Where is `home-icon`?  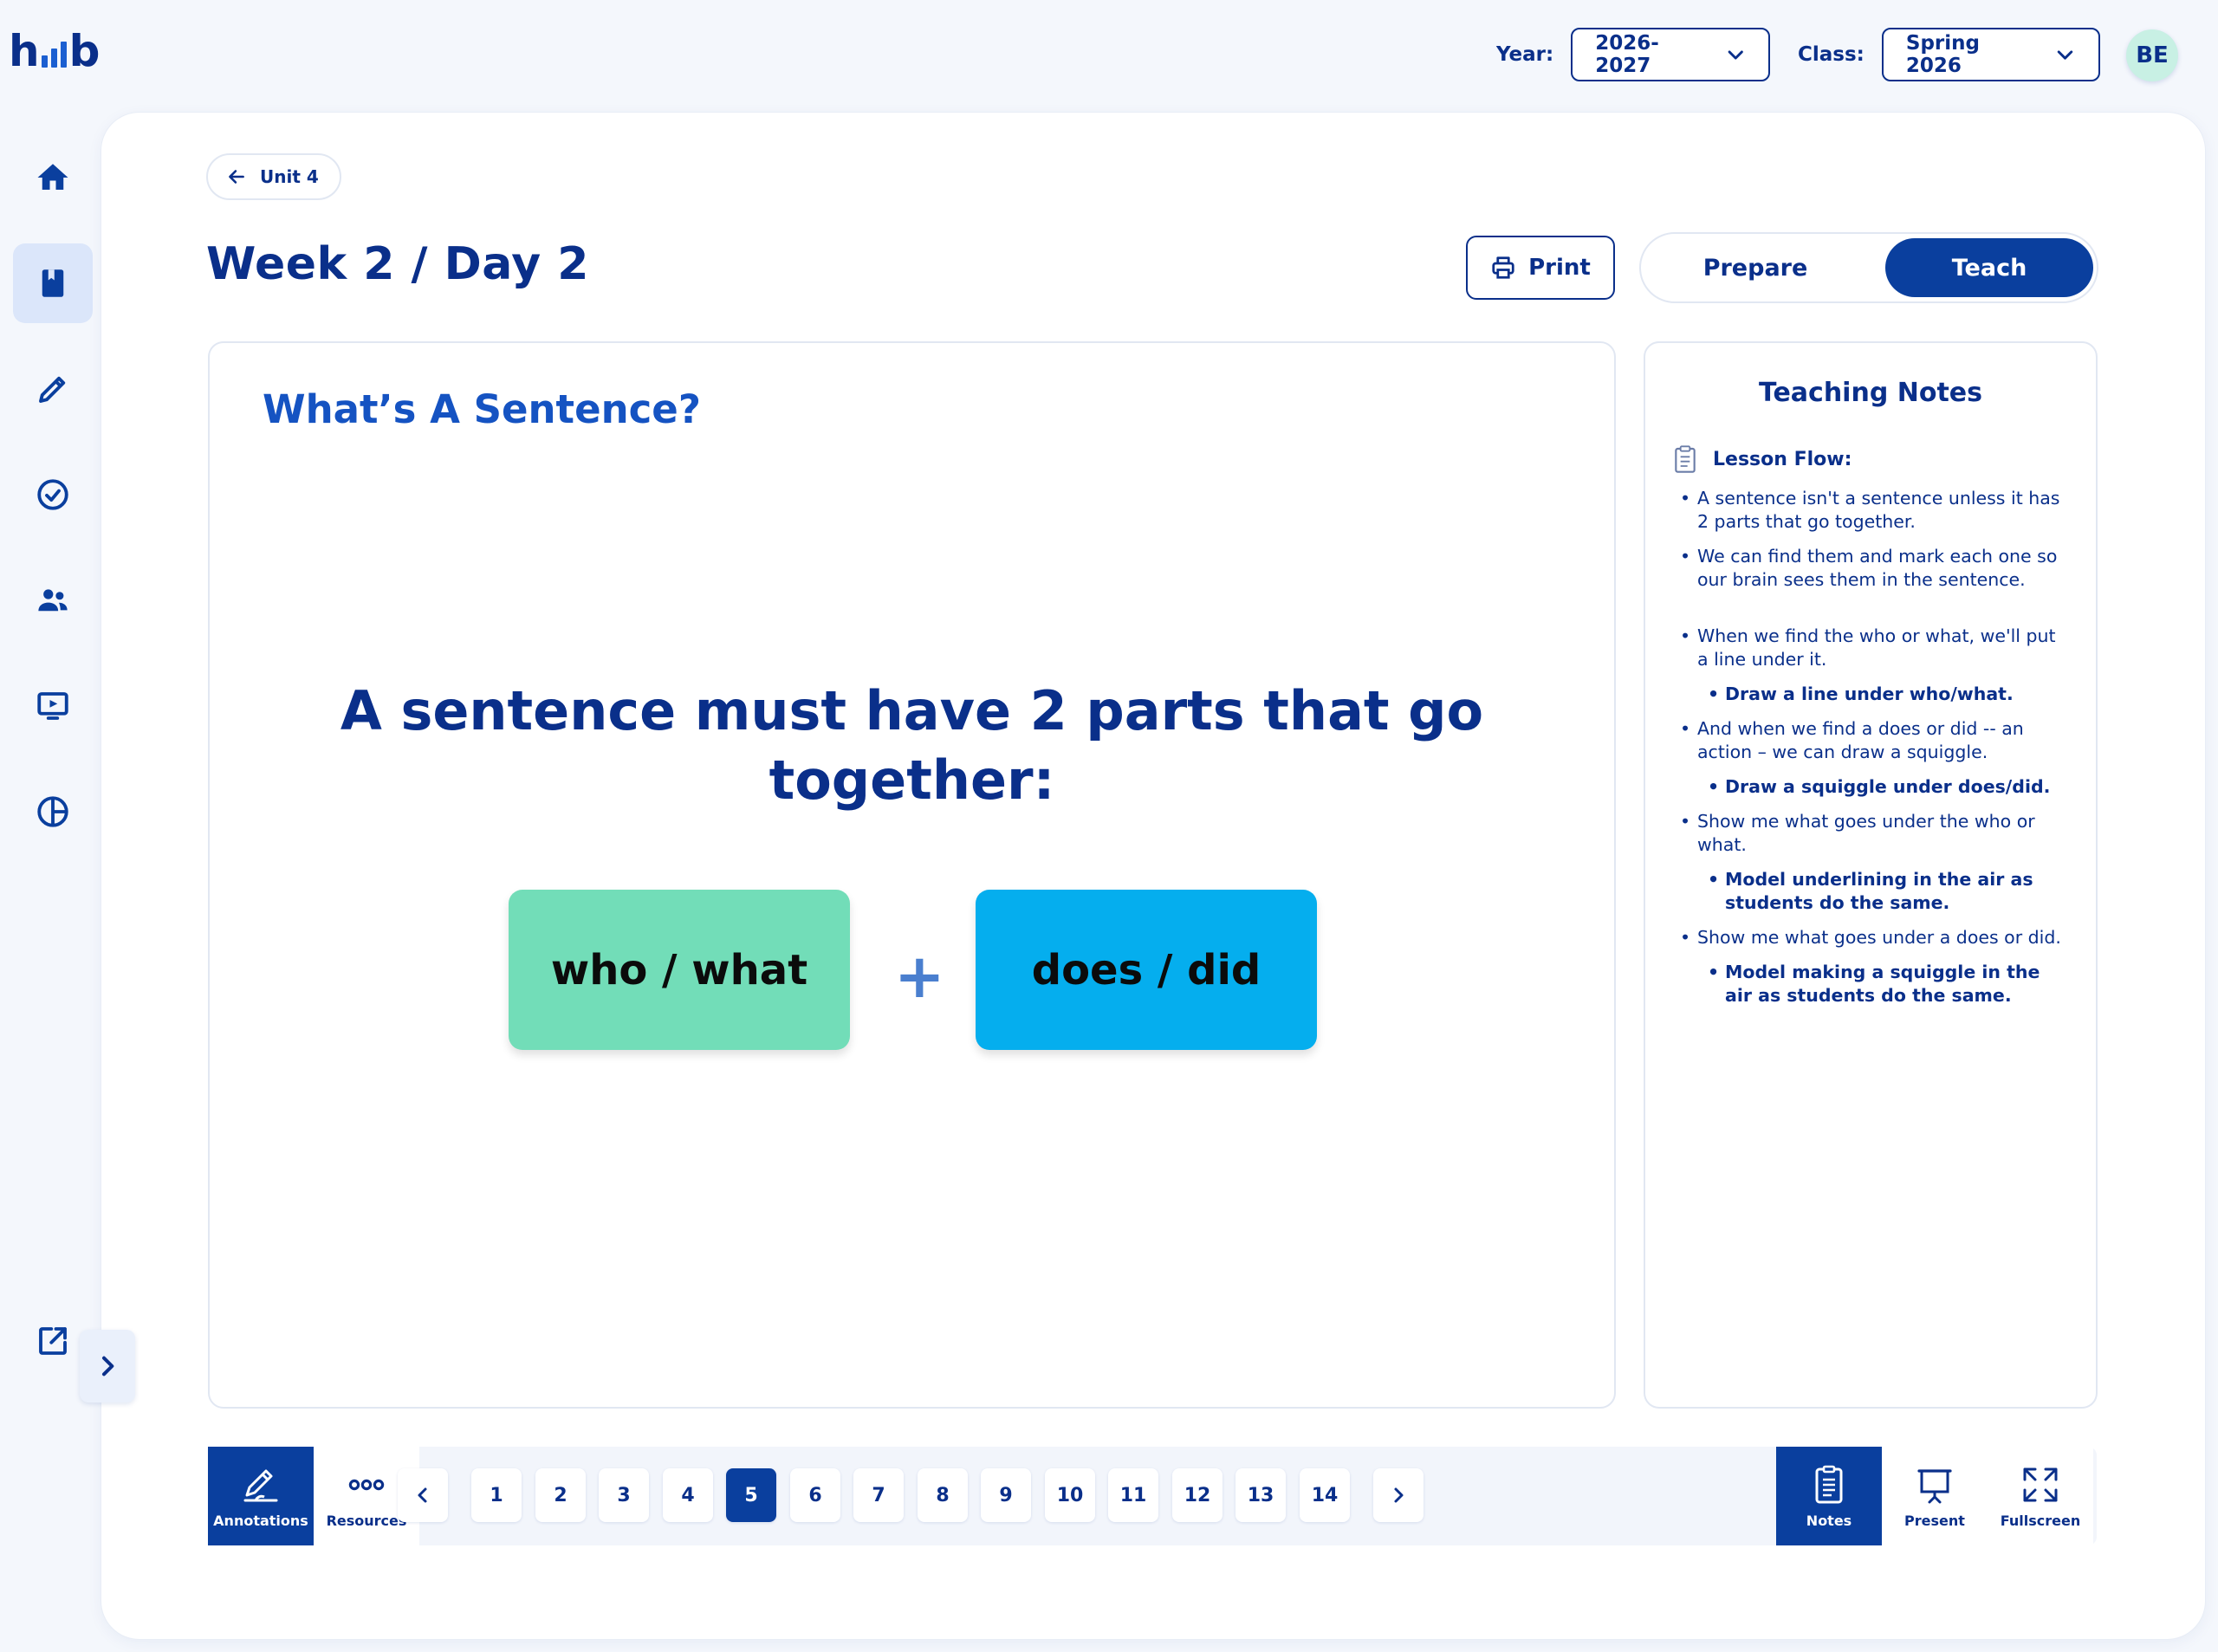 home-icon is located at coordinates (52, 177).